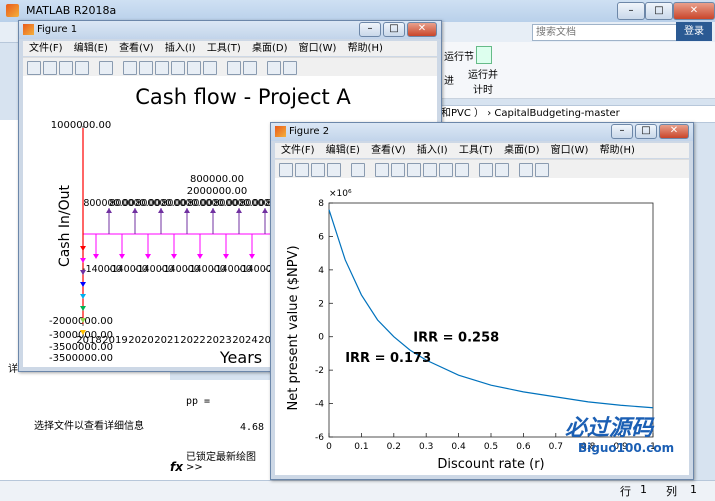 This screenshot has height=501, width=715. Describe the element at coordinates (484, 55) in the screenshot. I see `run-and-time-icon` at that location.